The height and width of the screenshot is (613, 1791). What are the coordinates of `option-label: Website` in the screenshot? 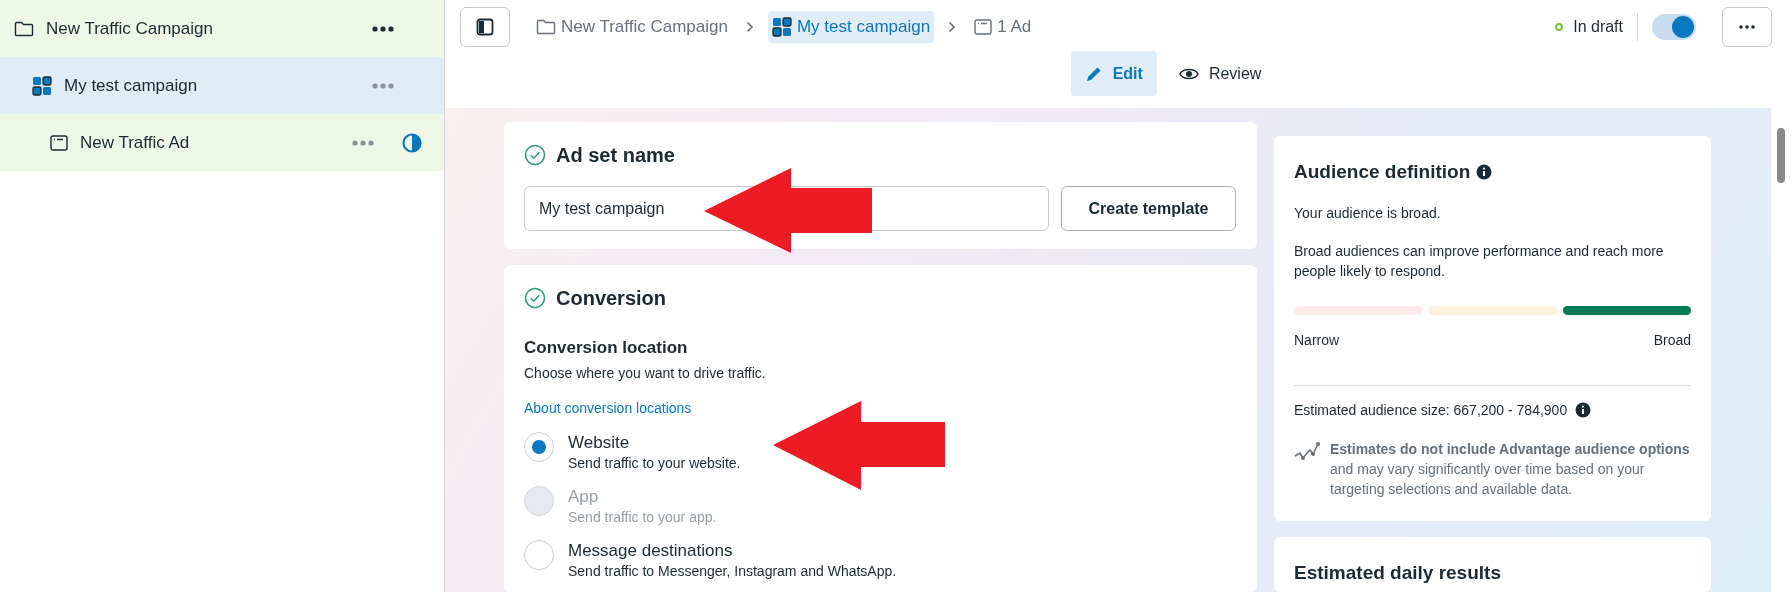 It's located at (599, 442).